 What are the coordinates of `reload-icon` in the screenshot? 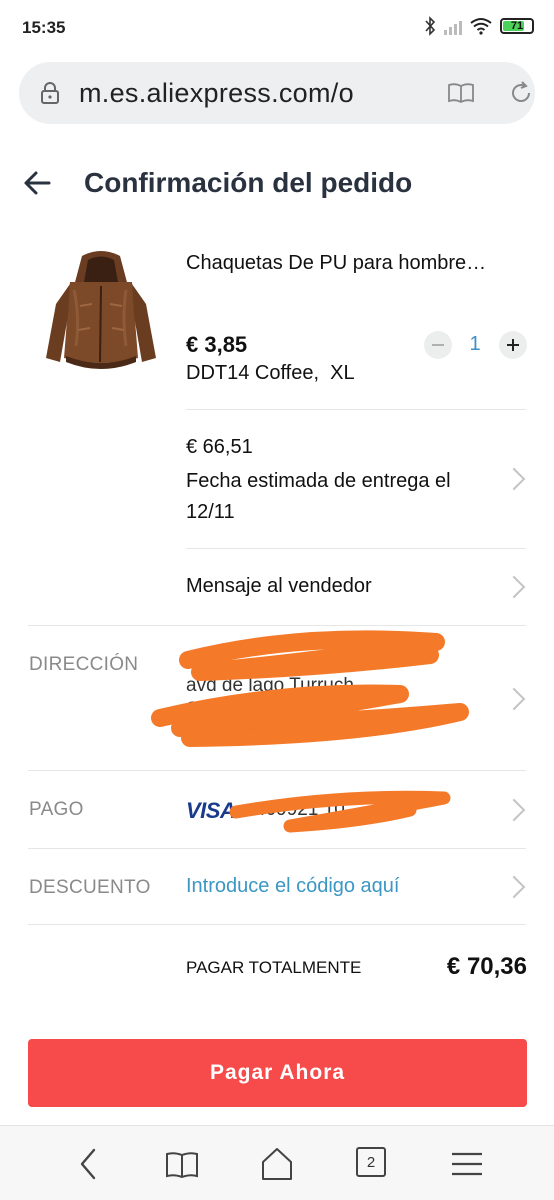 It's located at (521, 93).